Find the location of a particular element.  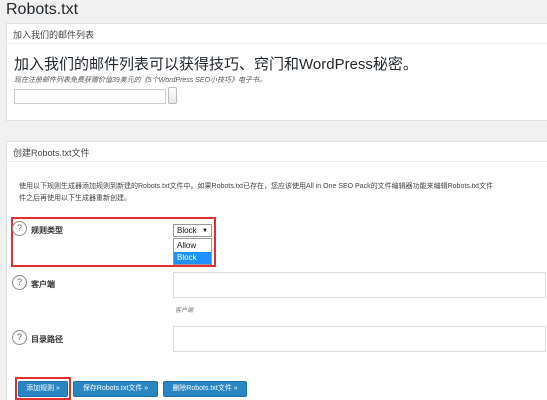

page-title: Robots.txt is located at coordinates (42, 9).